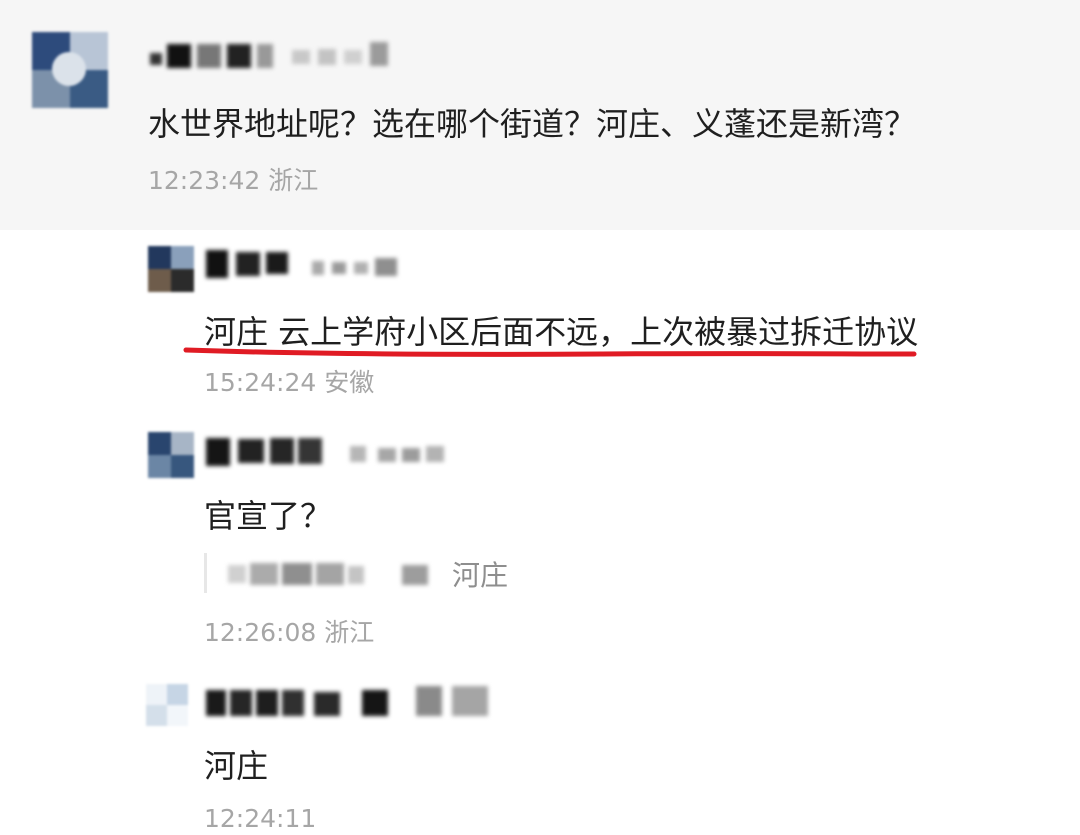 Image resolution: width=1080 pixels, height=835 pixels. What do you see at coordinates (236, 766) in the screenshot?
I see `reply-text: 河庄` at bounding box center [236, 766].